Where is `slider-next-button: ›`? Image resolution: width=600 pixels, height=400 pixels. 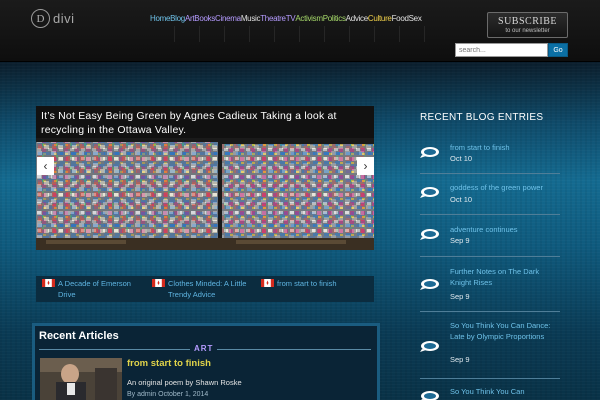 slider-next-button: › is located at coordinates (365, 166).